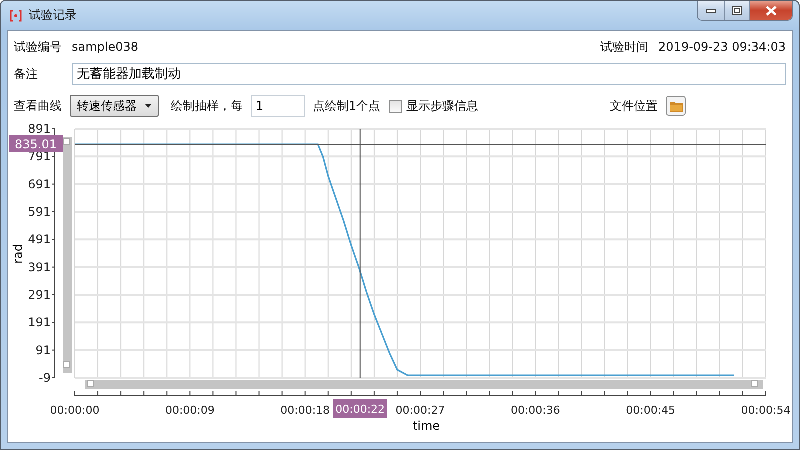  I want to click on axis-label: 591, so click(39, 212).